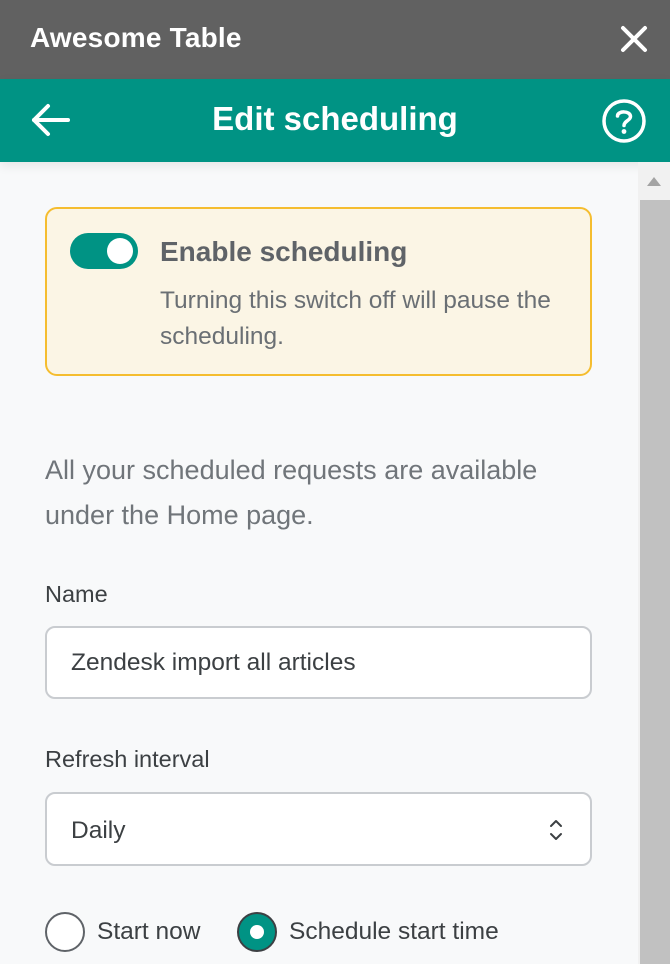  What do you see at coordinates (104, 251) in the screenshot?
I see `enable-scheduling-toggle` at bounding box center [104, 251].